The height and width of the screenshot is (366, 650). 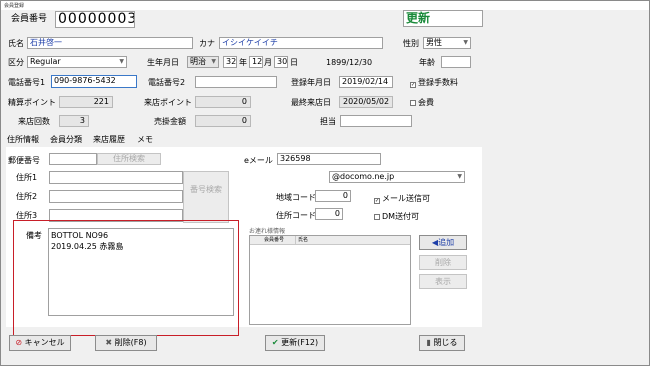 What do you see at coordinates (74, 121) in the screenshot?
I see `visits-field: 3` at bounding box center [74, 121].